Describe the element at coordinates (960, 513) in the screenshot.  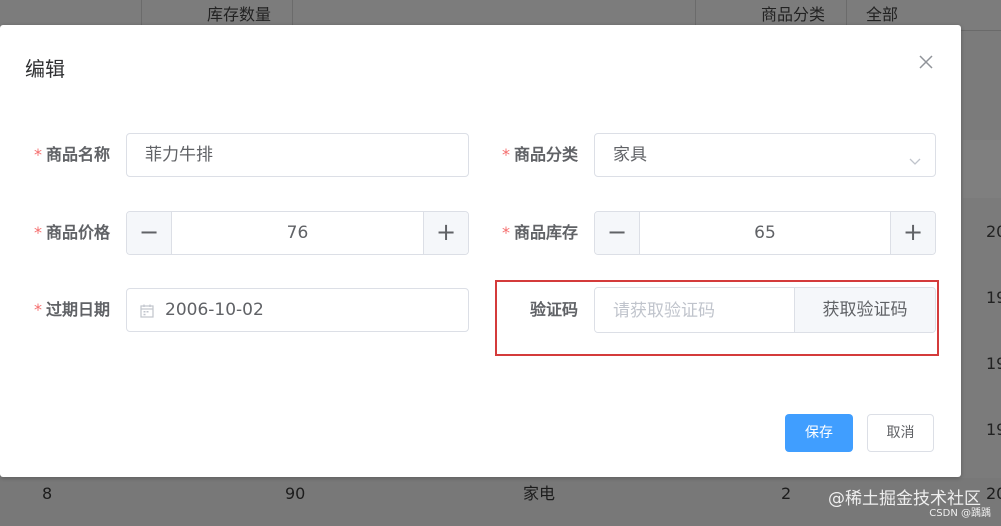
I see `watermark-small: CSDN @踽踽` at that location.